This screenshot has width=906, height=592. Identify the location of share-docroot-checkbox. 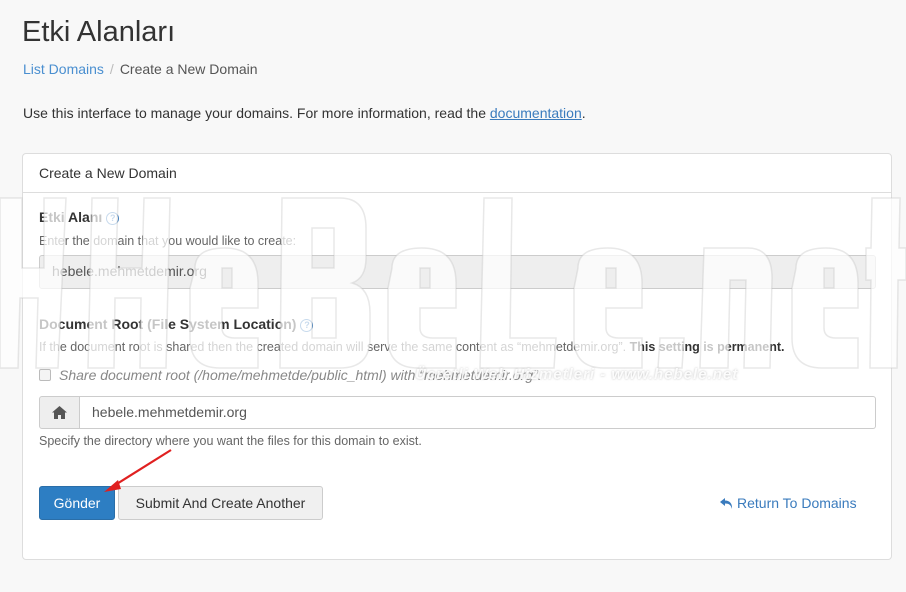
(45, 375).